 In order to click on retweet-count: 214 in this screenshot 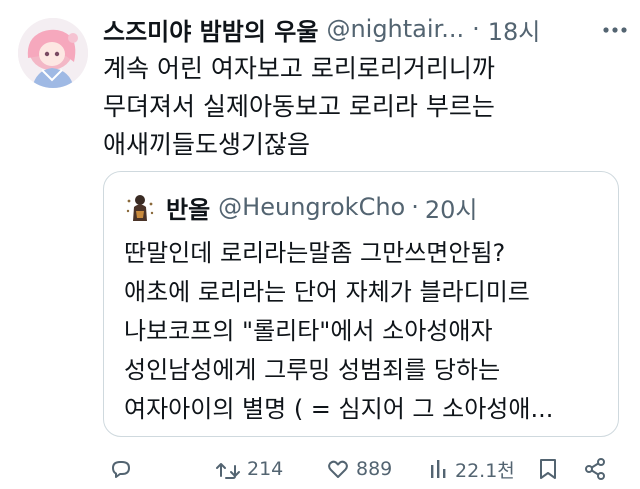, I will do `click(265, 469)`.